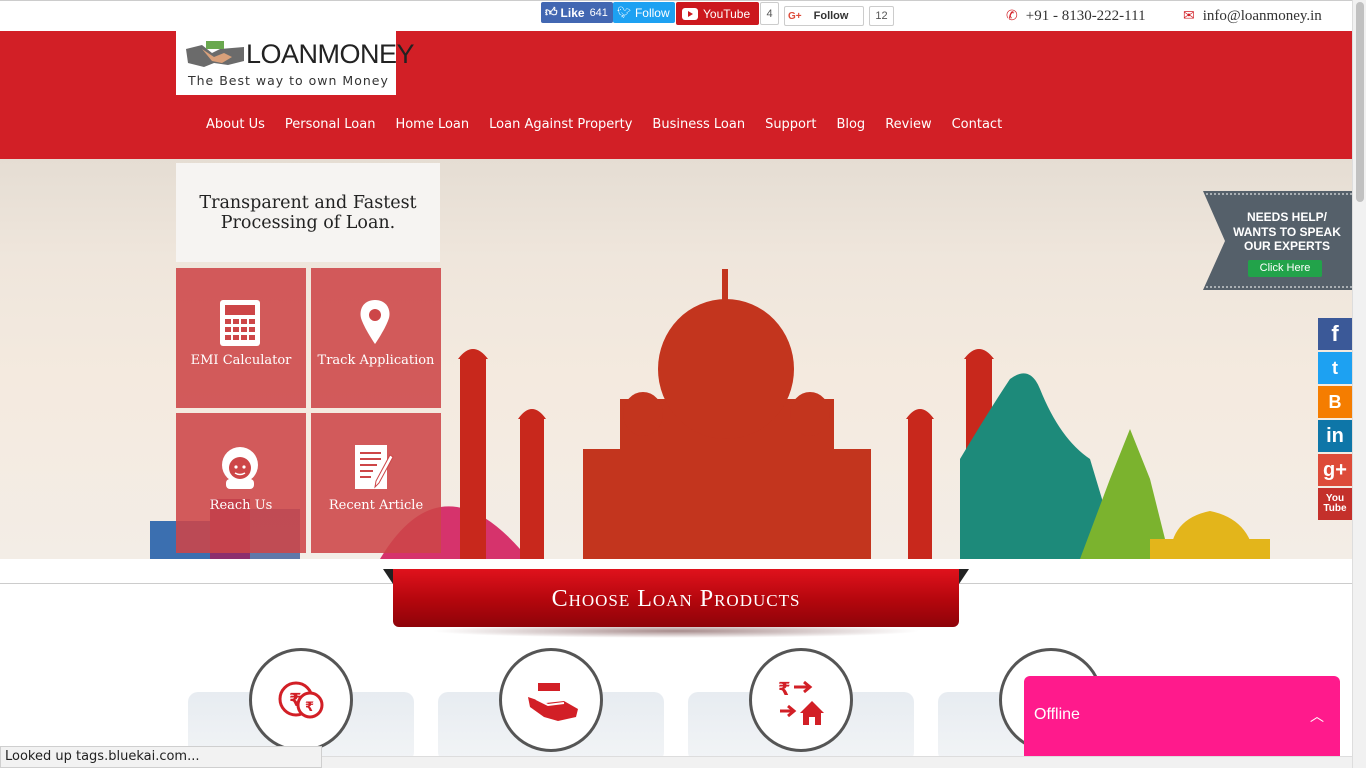 The height and width of the screenshot is (768, 1366). I want to click on tile-recent-article: Recent Article, so click(376, 483).